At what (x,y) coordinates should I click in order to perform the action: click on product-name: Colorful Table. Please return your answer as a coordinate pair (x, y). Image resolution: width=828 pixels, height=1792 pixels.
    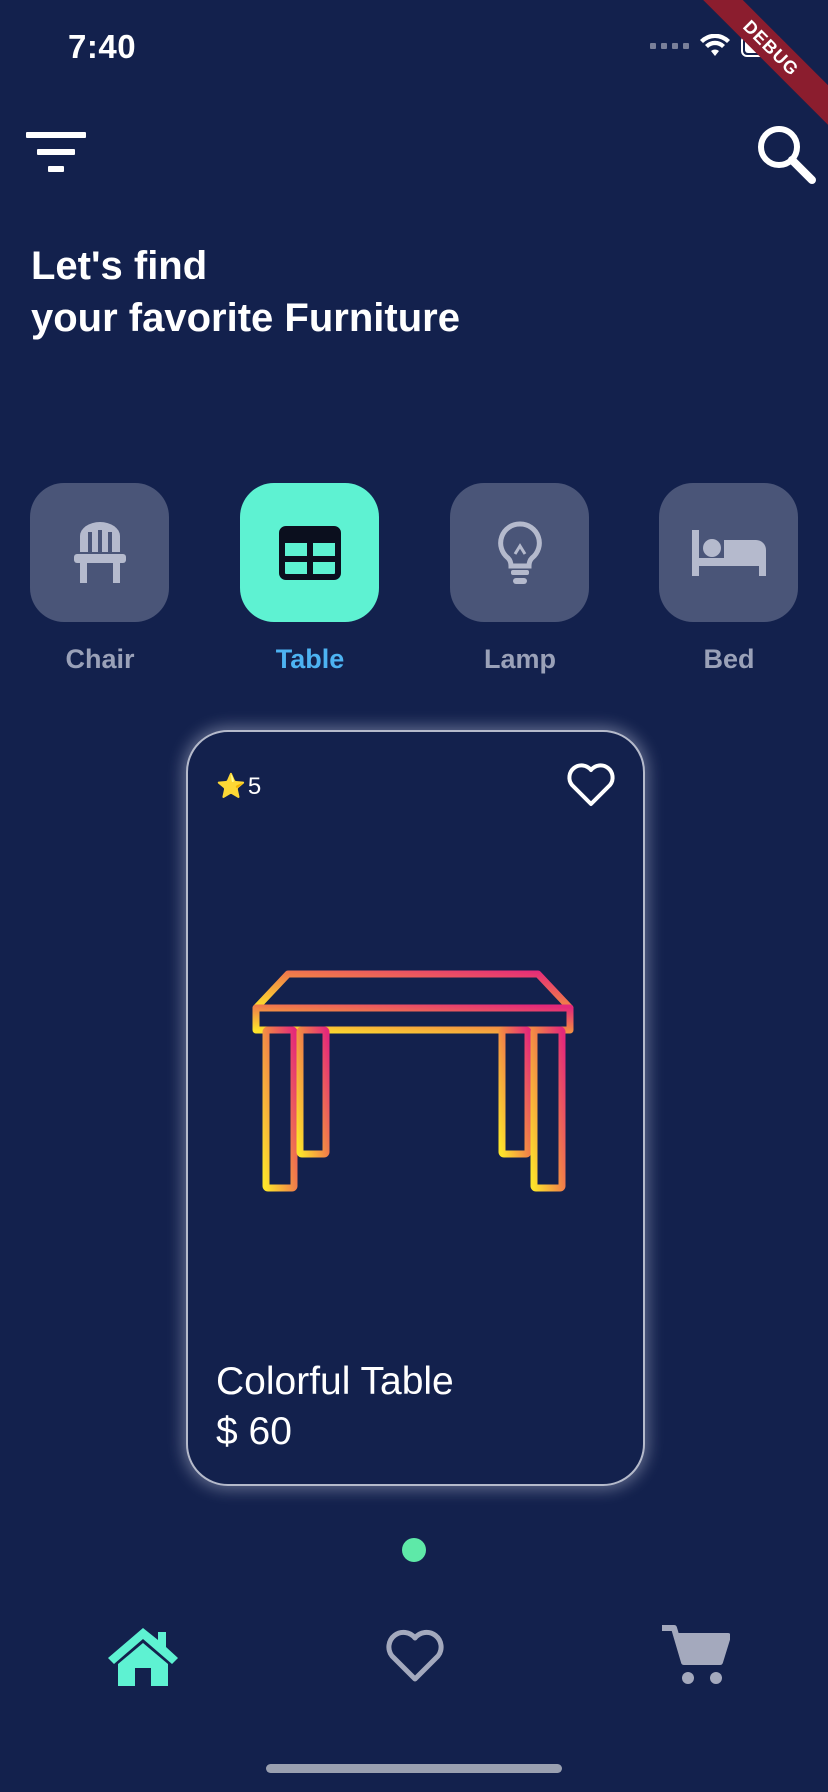
    Looking at the image, I should click on (335, 1381).